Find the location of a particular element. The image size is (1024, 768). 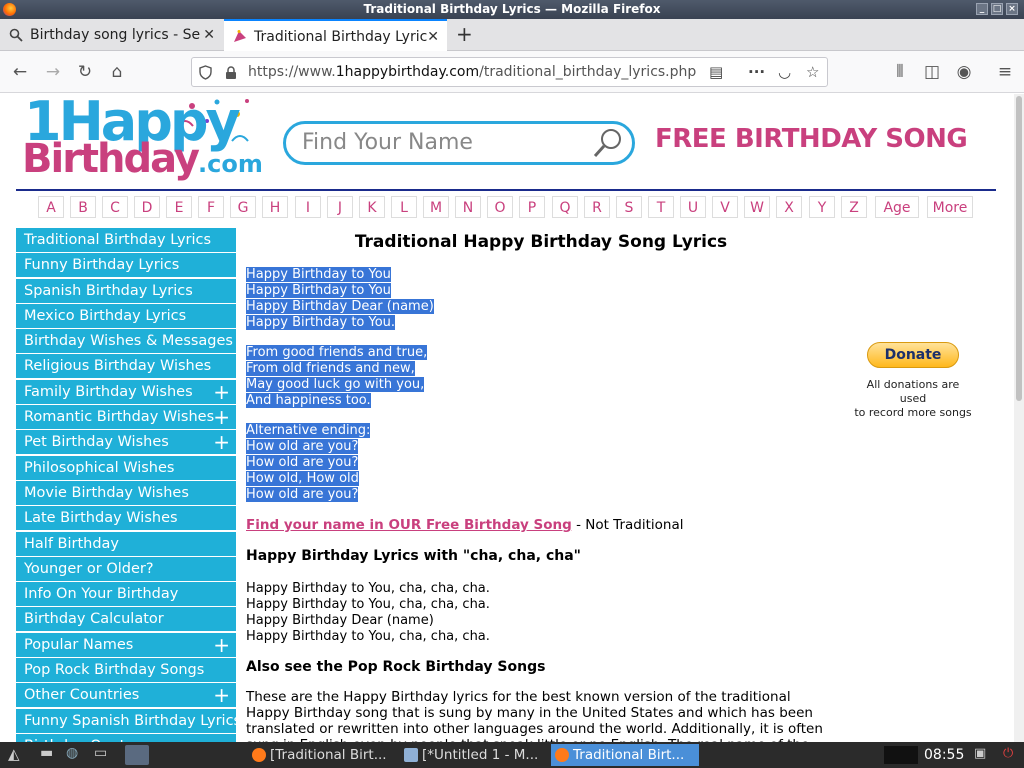

sidebar-item-traditional-birthday-lyrics: Traditional Birthday Lyrics is located at coordinates (126, 240).